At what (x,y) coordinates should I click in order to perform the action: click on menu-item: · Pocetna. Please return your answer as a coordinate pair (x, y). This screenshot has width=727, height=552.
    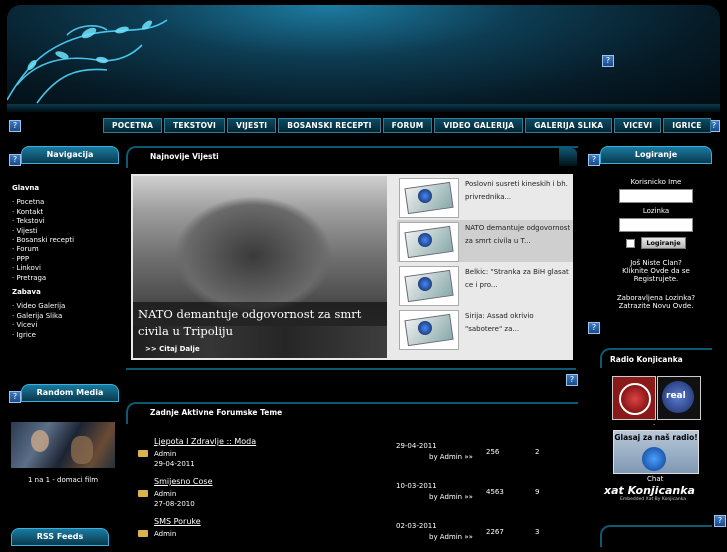
    Looking at the image, I should click on (62, 202).